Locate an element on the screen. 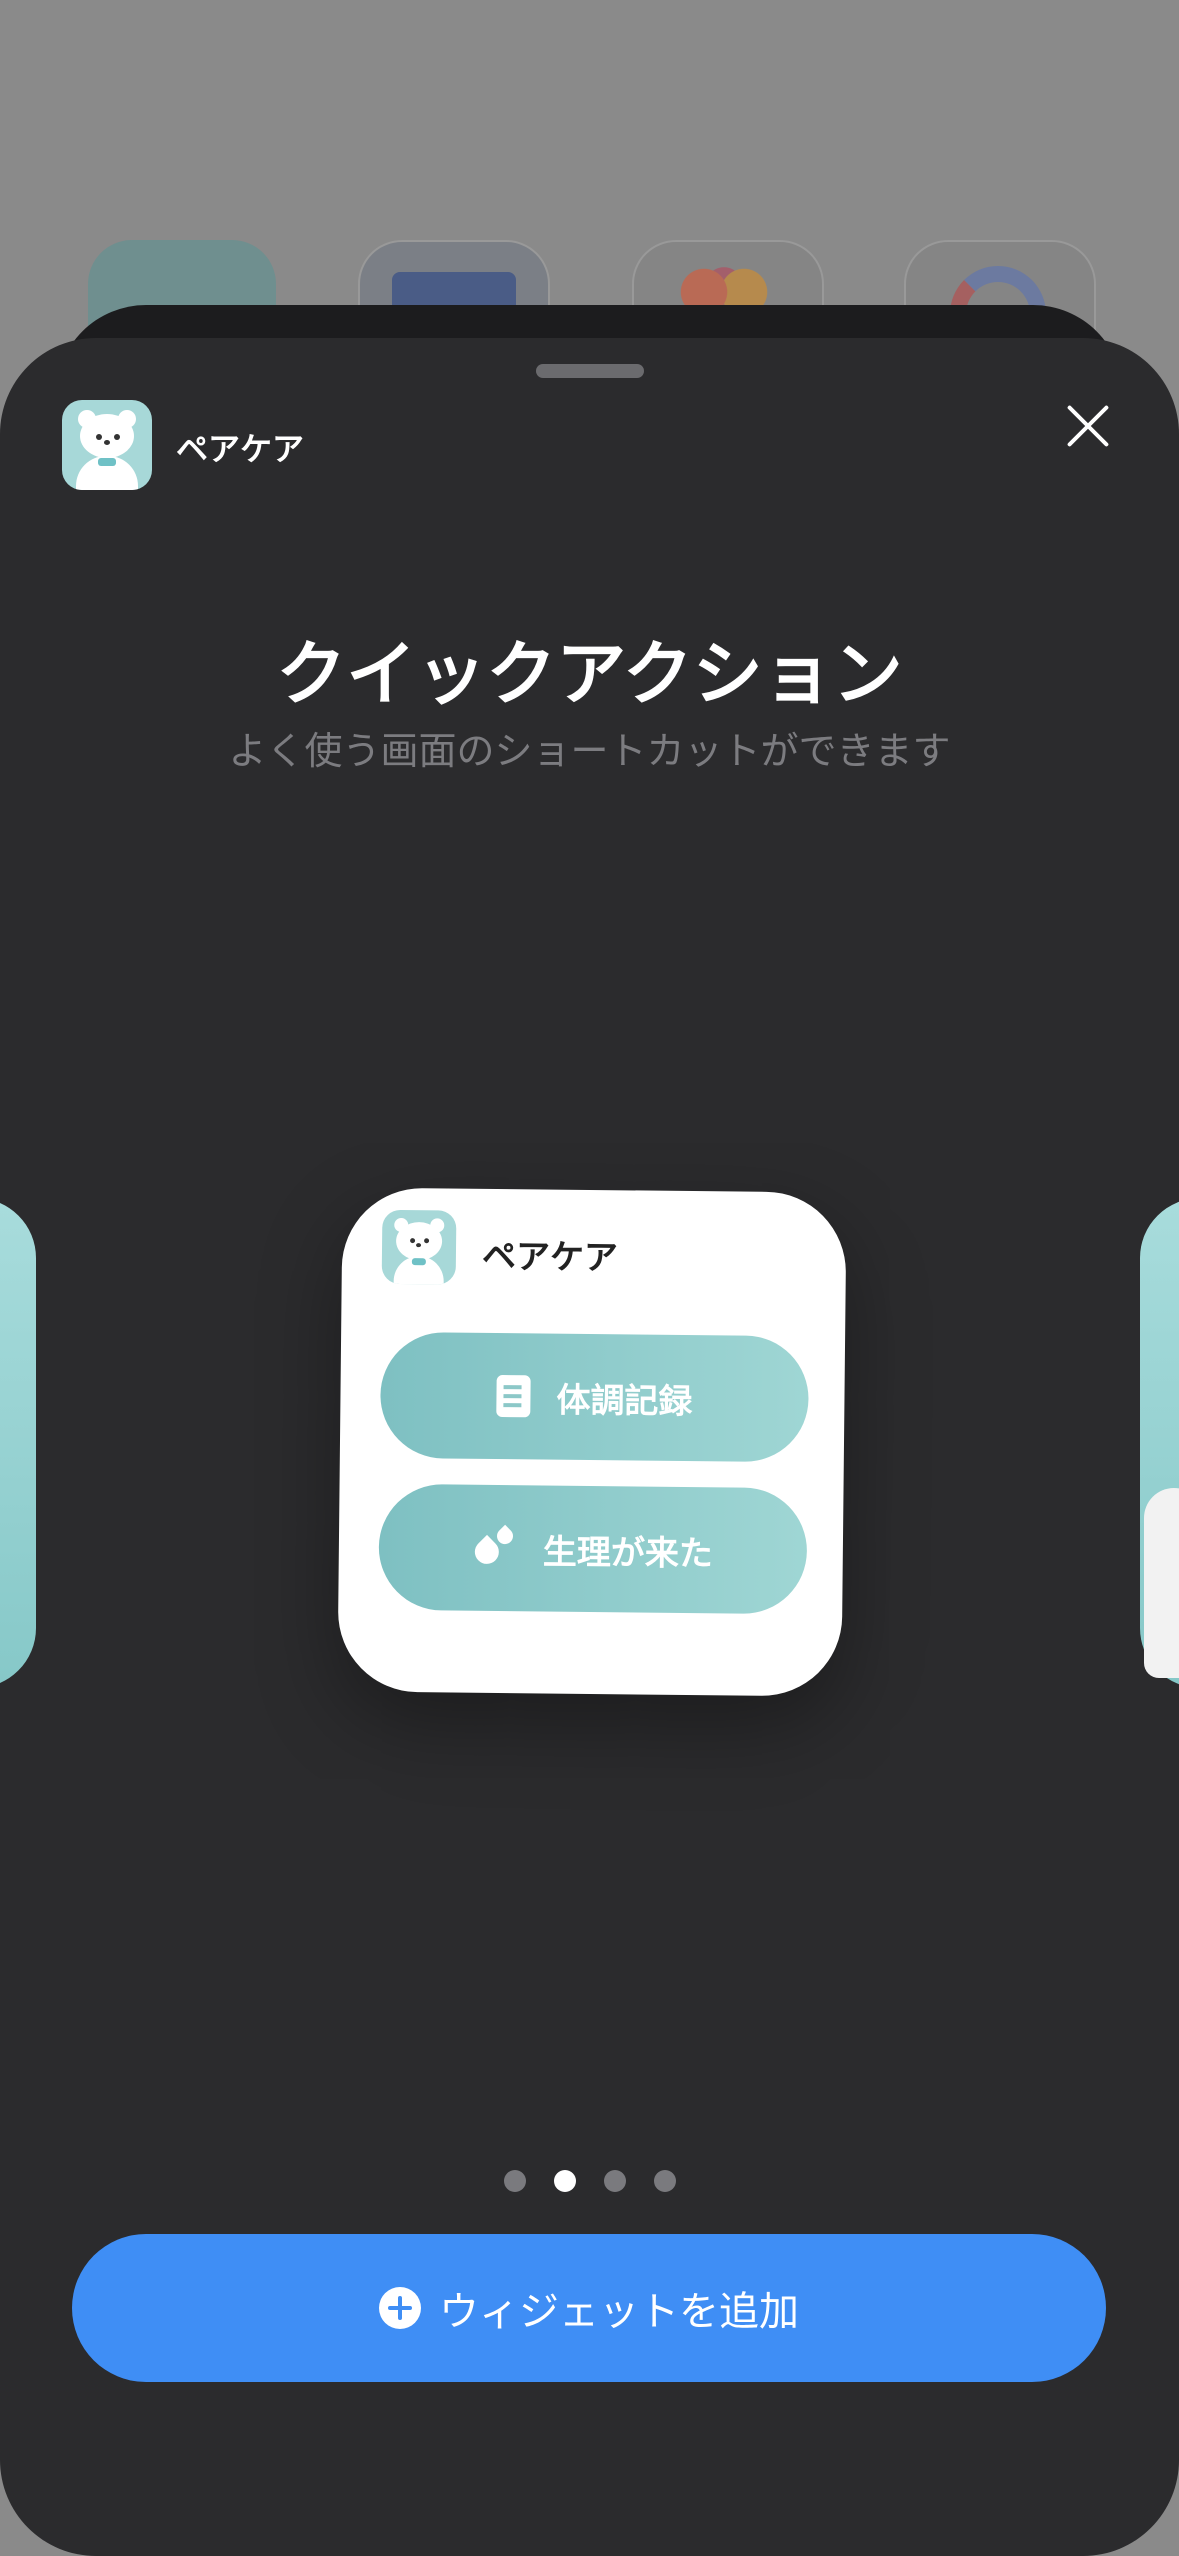  page-dot-active is located at coordinates (564, 2181).